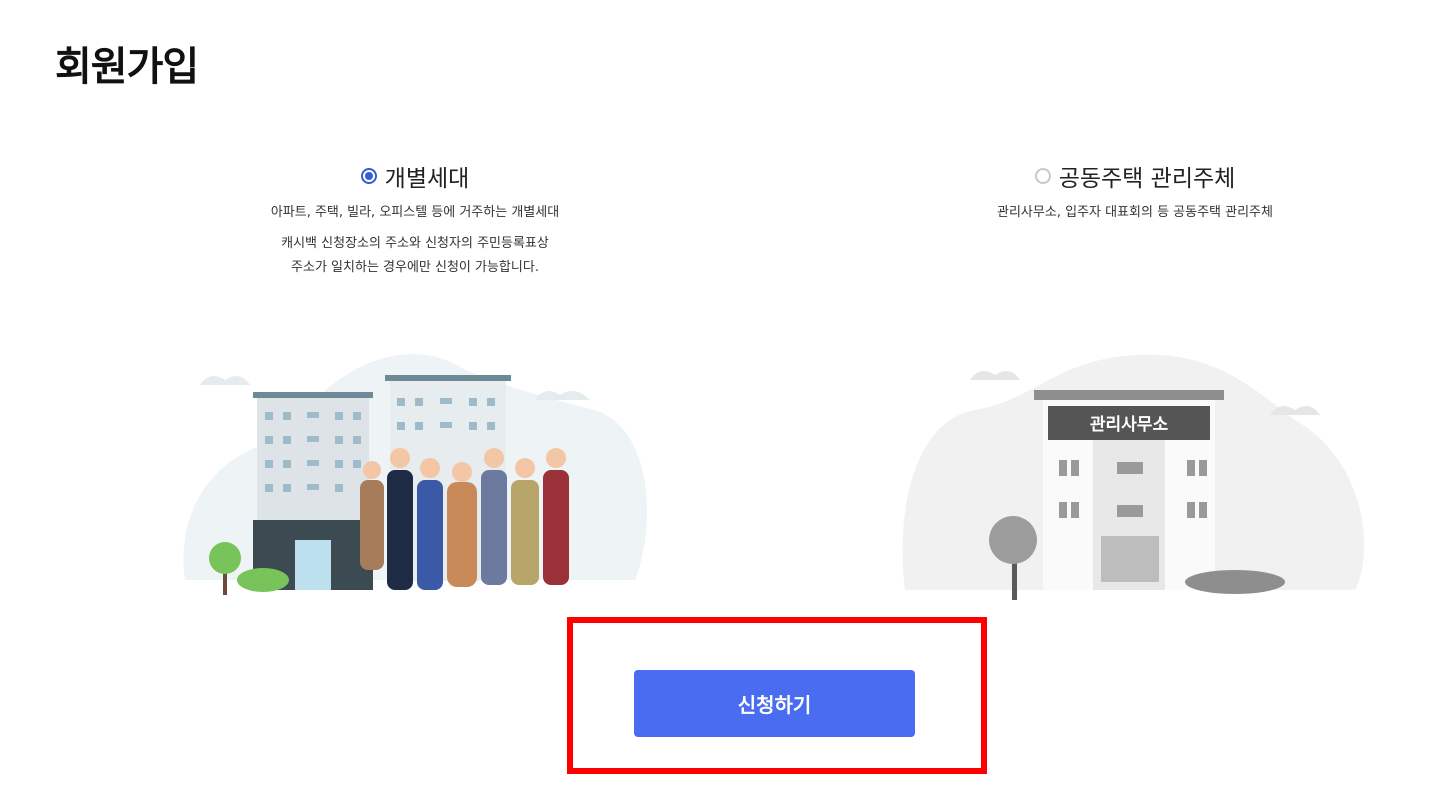 This screenshot has width=1441, height=801. I want to click on office-sign-text: 관리사무소, so click(1129, 425).